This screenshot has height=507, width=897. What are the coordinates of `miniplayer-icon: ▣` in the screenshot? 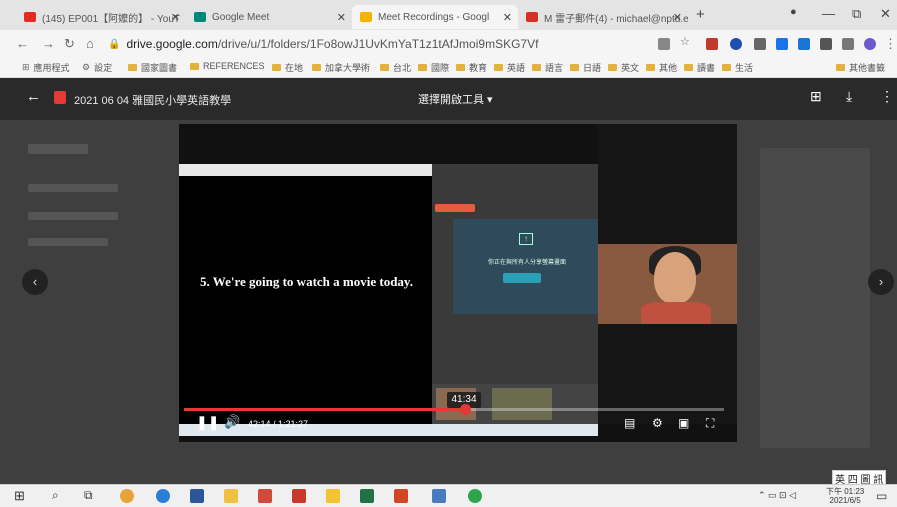 It's located at (683, 423).